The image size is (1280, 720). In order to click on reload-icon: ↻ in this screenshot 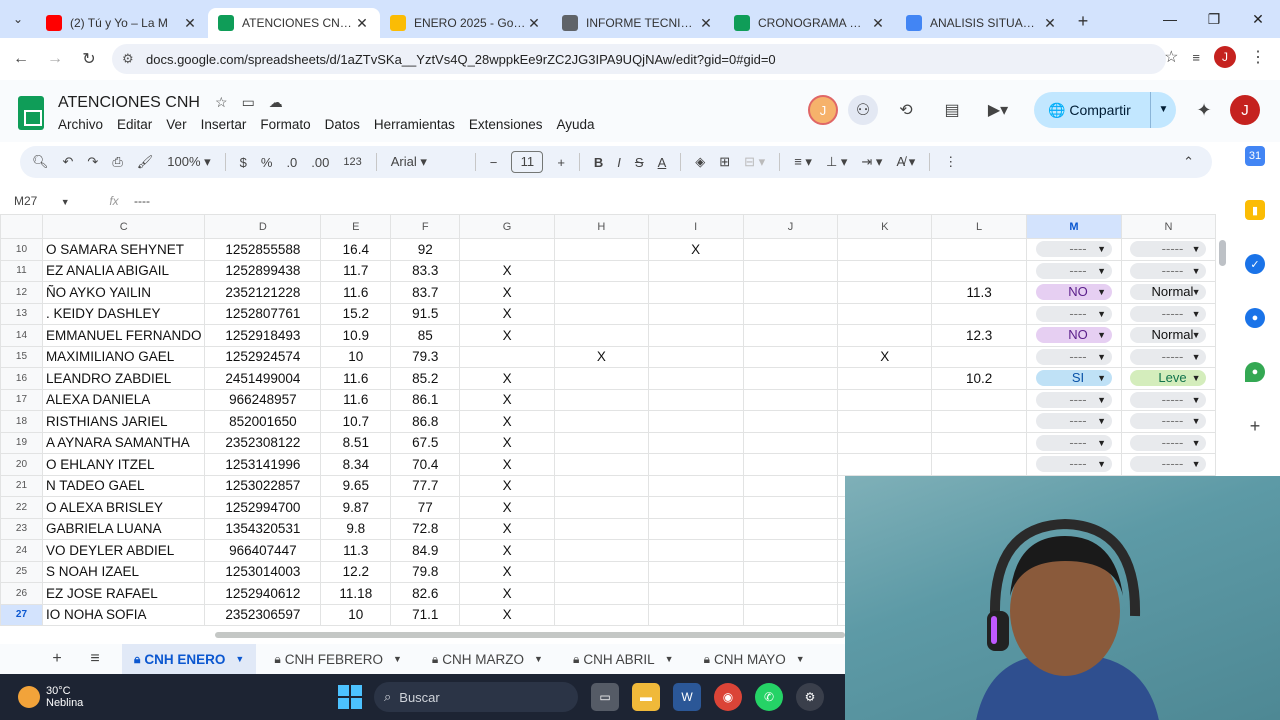, I will do `click(89, 59)`.